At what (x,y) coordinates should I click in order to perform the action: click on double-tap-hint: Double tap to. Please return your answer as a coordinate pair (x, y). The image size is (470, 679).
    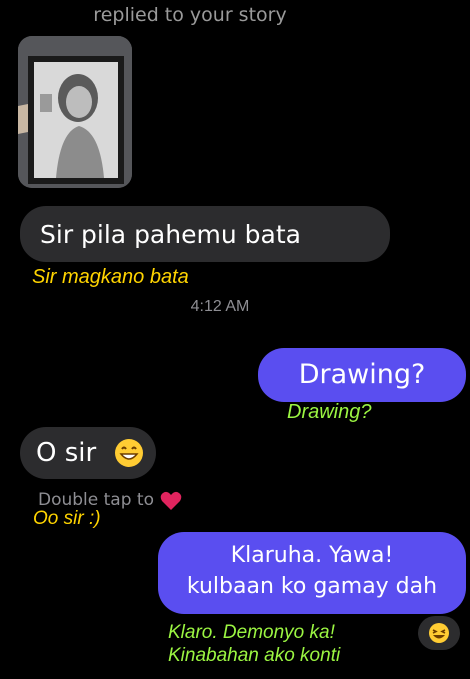
    Looking at the image, I should click on (96, 500).